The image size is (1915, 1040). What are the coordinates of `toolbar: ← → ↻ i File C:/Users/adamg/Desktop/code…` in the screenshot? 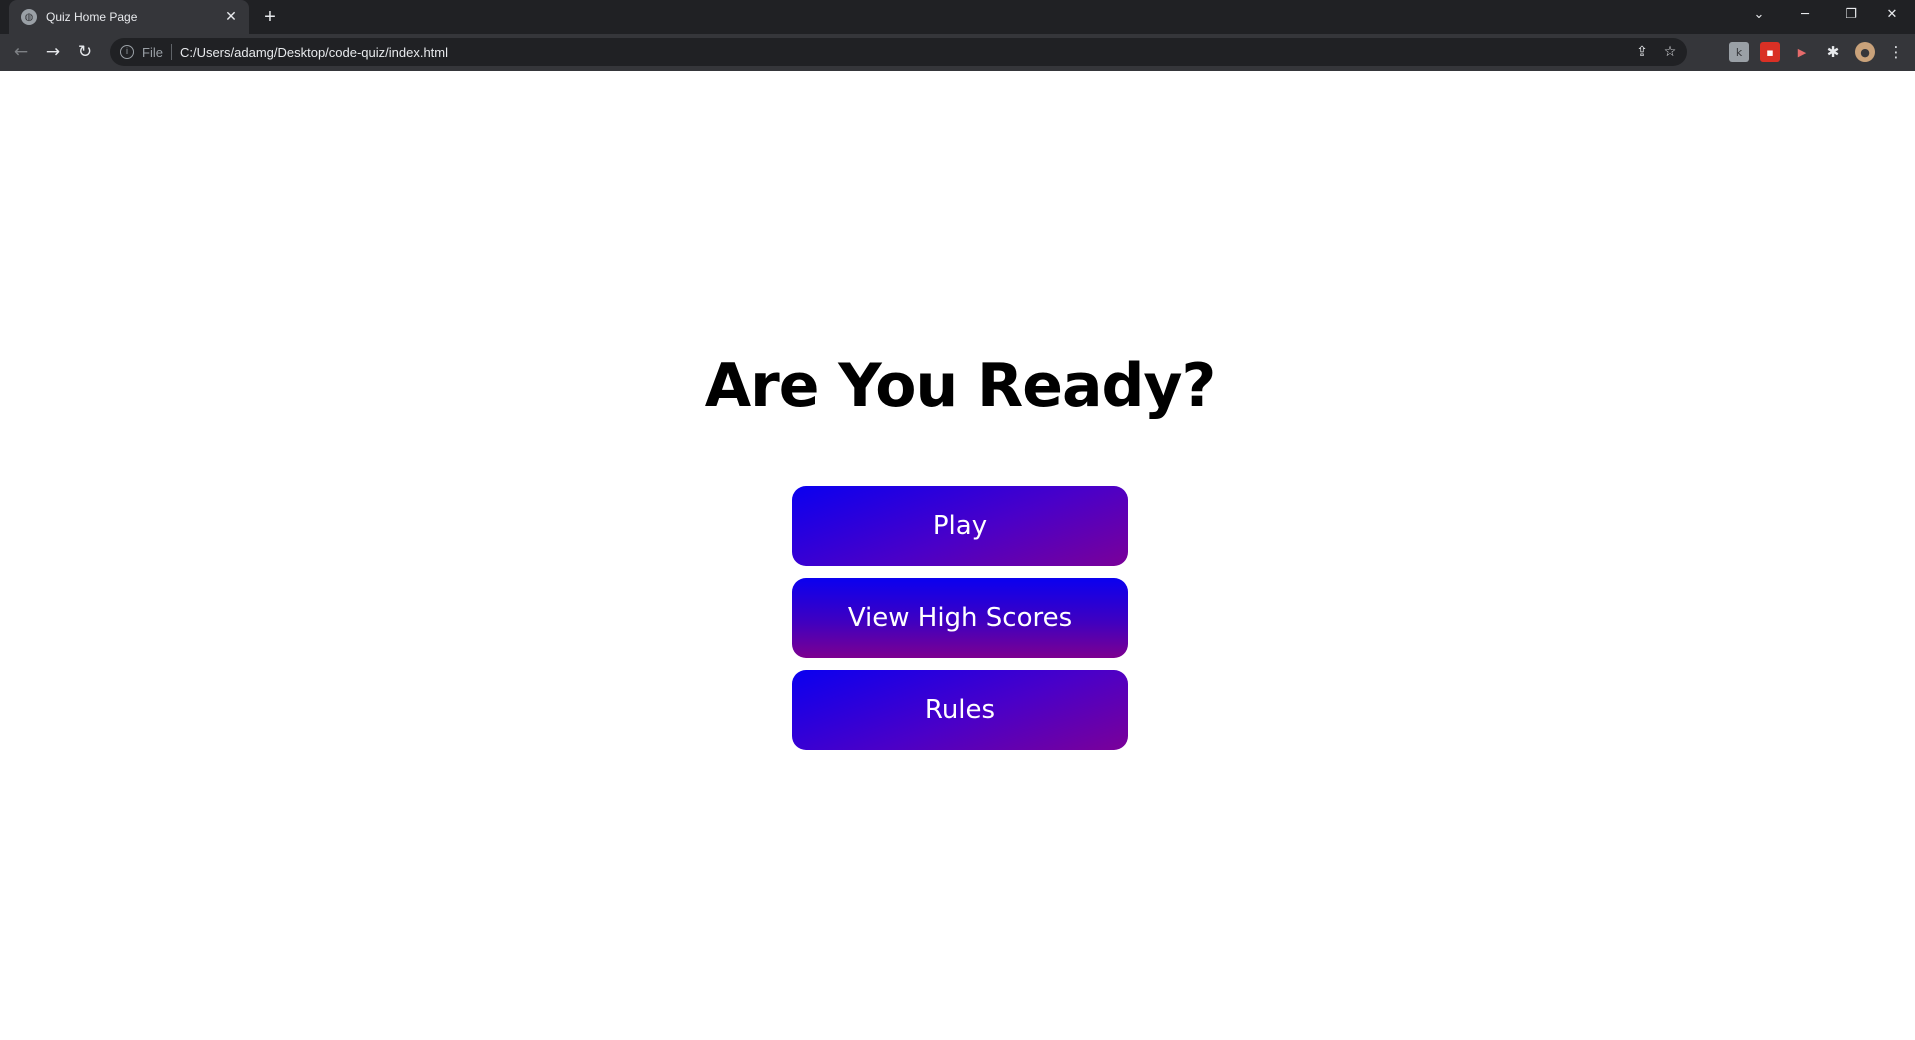 It's located at (957, 52).